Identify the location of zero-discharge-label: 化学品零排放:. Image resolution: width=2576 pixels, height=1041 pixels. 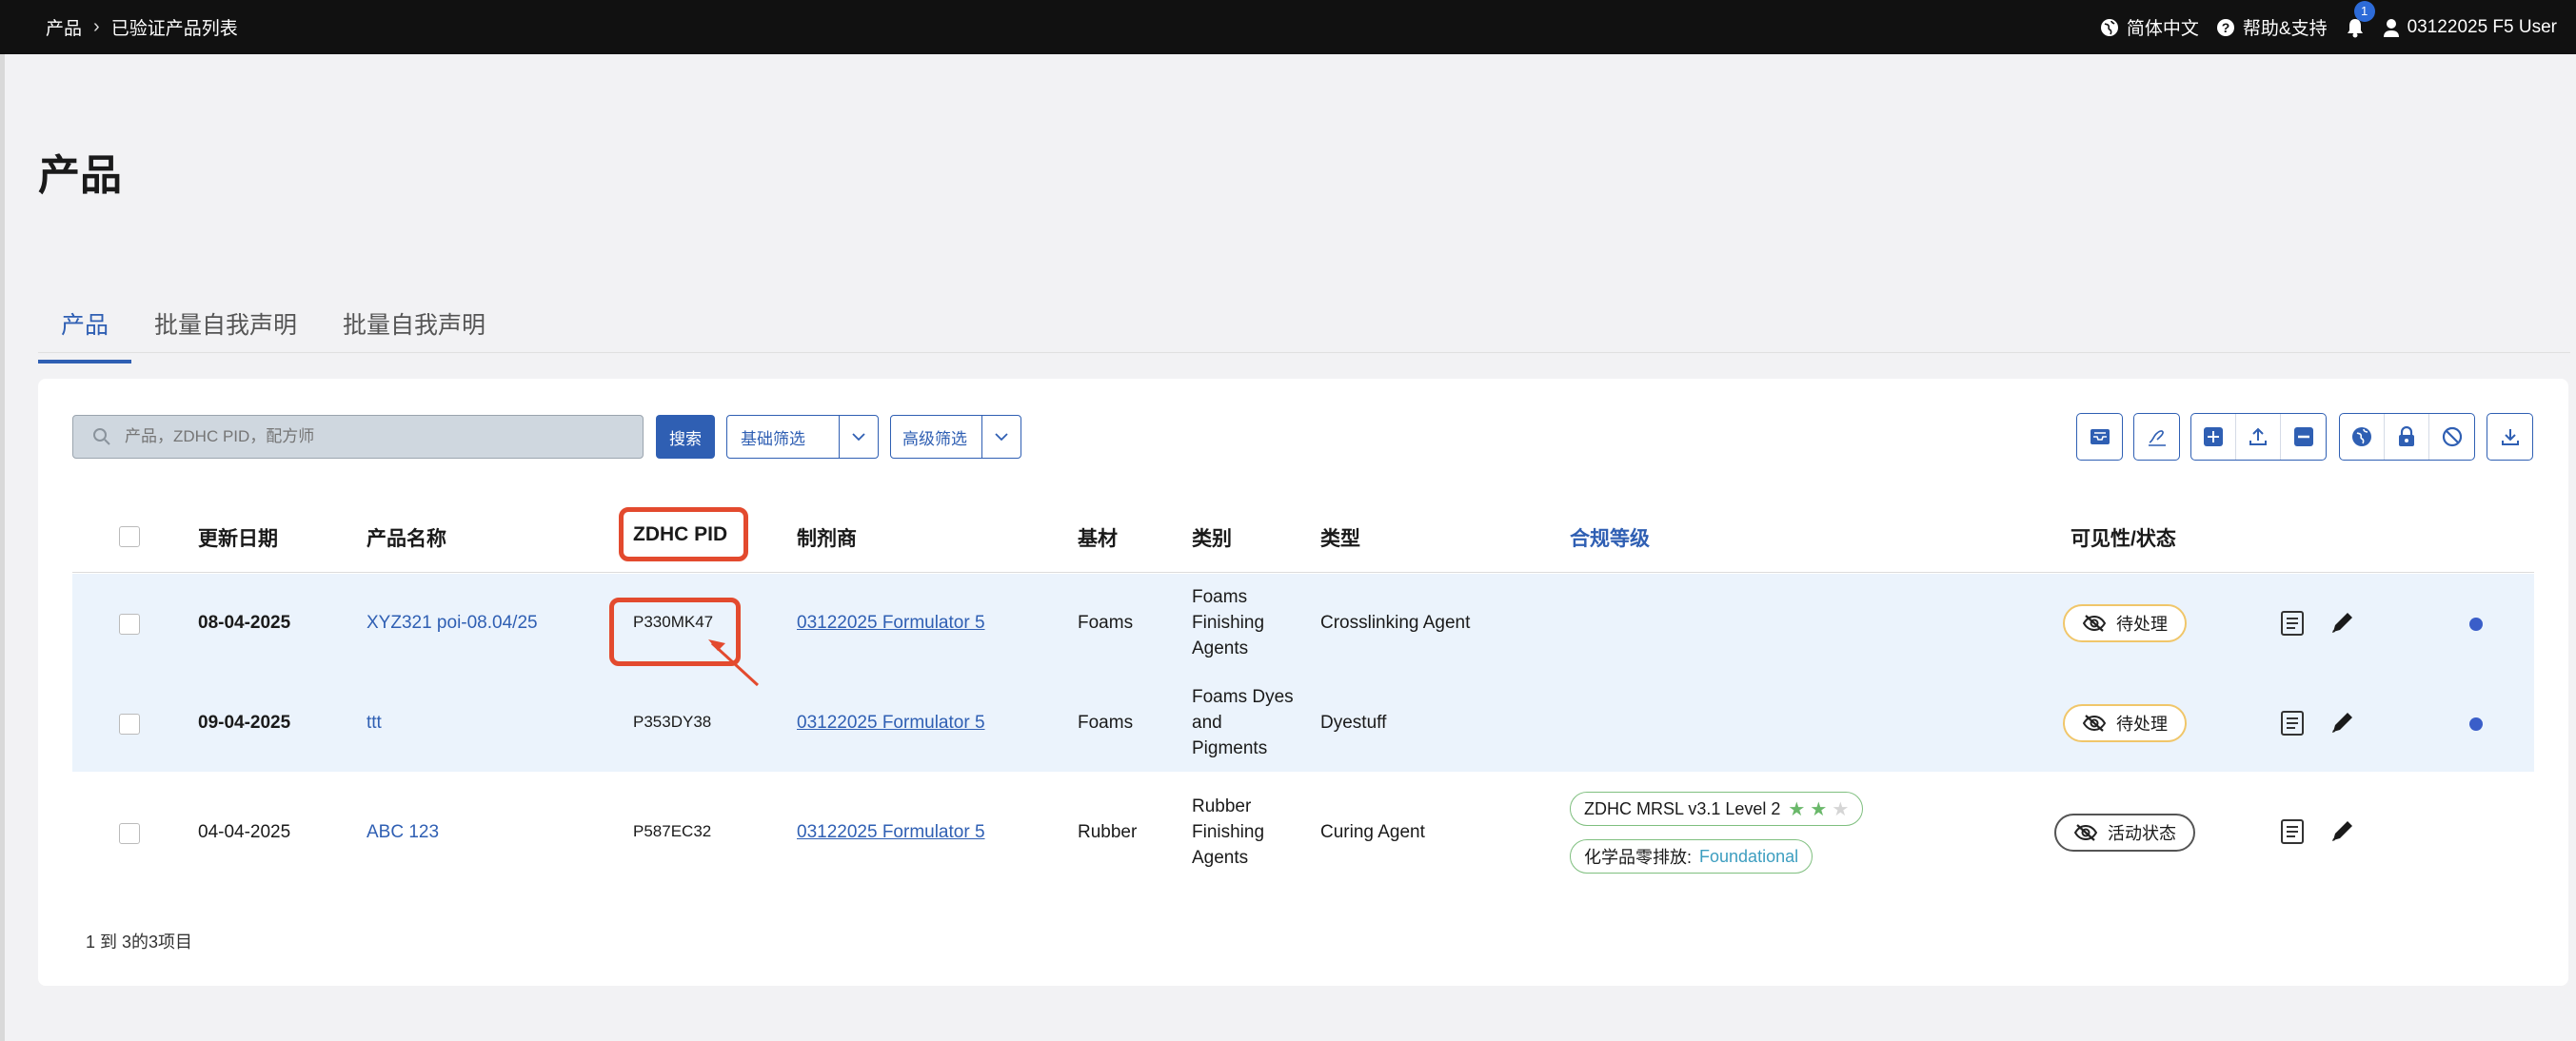
(1638, 858).